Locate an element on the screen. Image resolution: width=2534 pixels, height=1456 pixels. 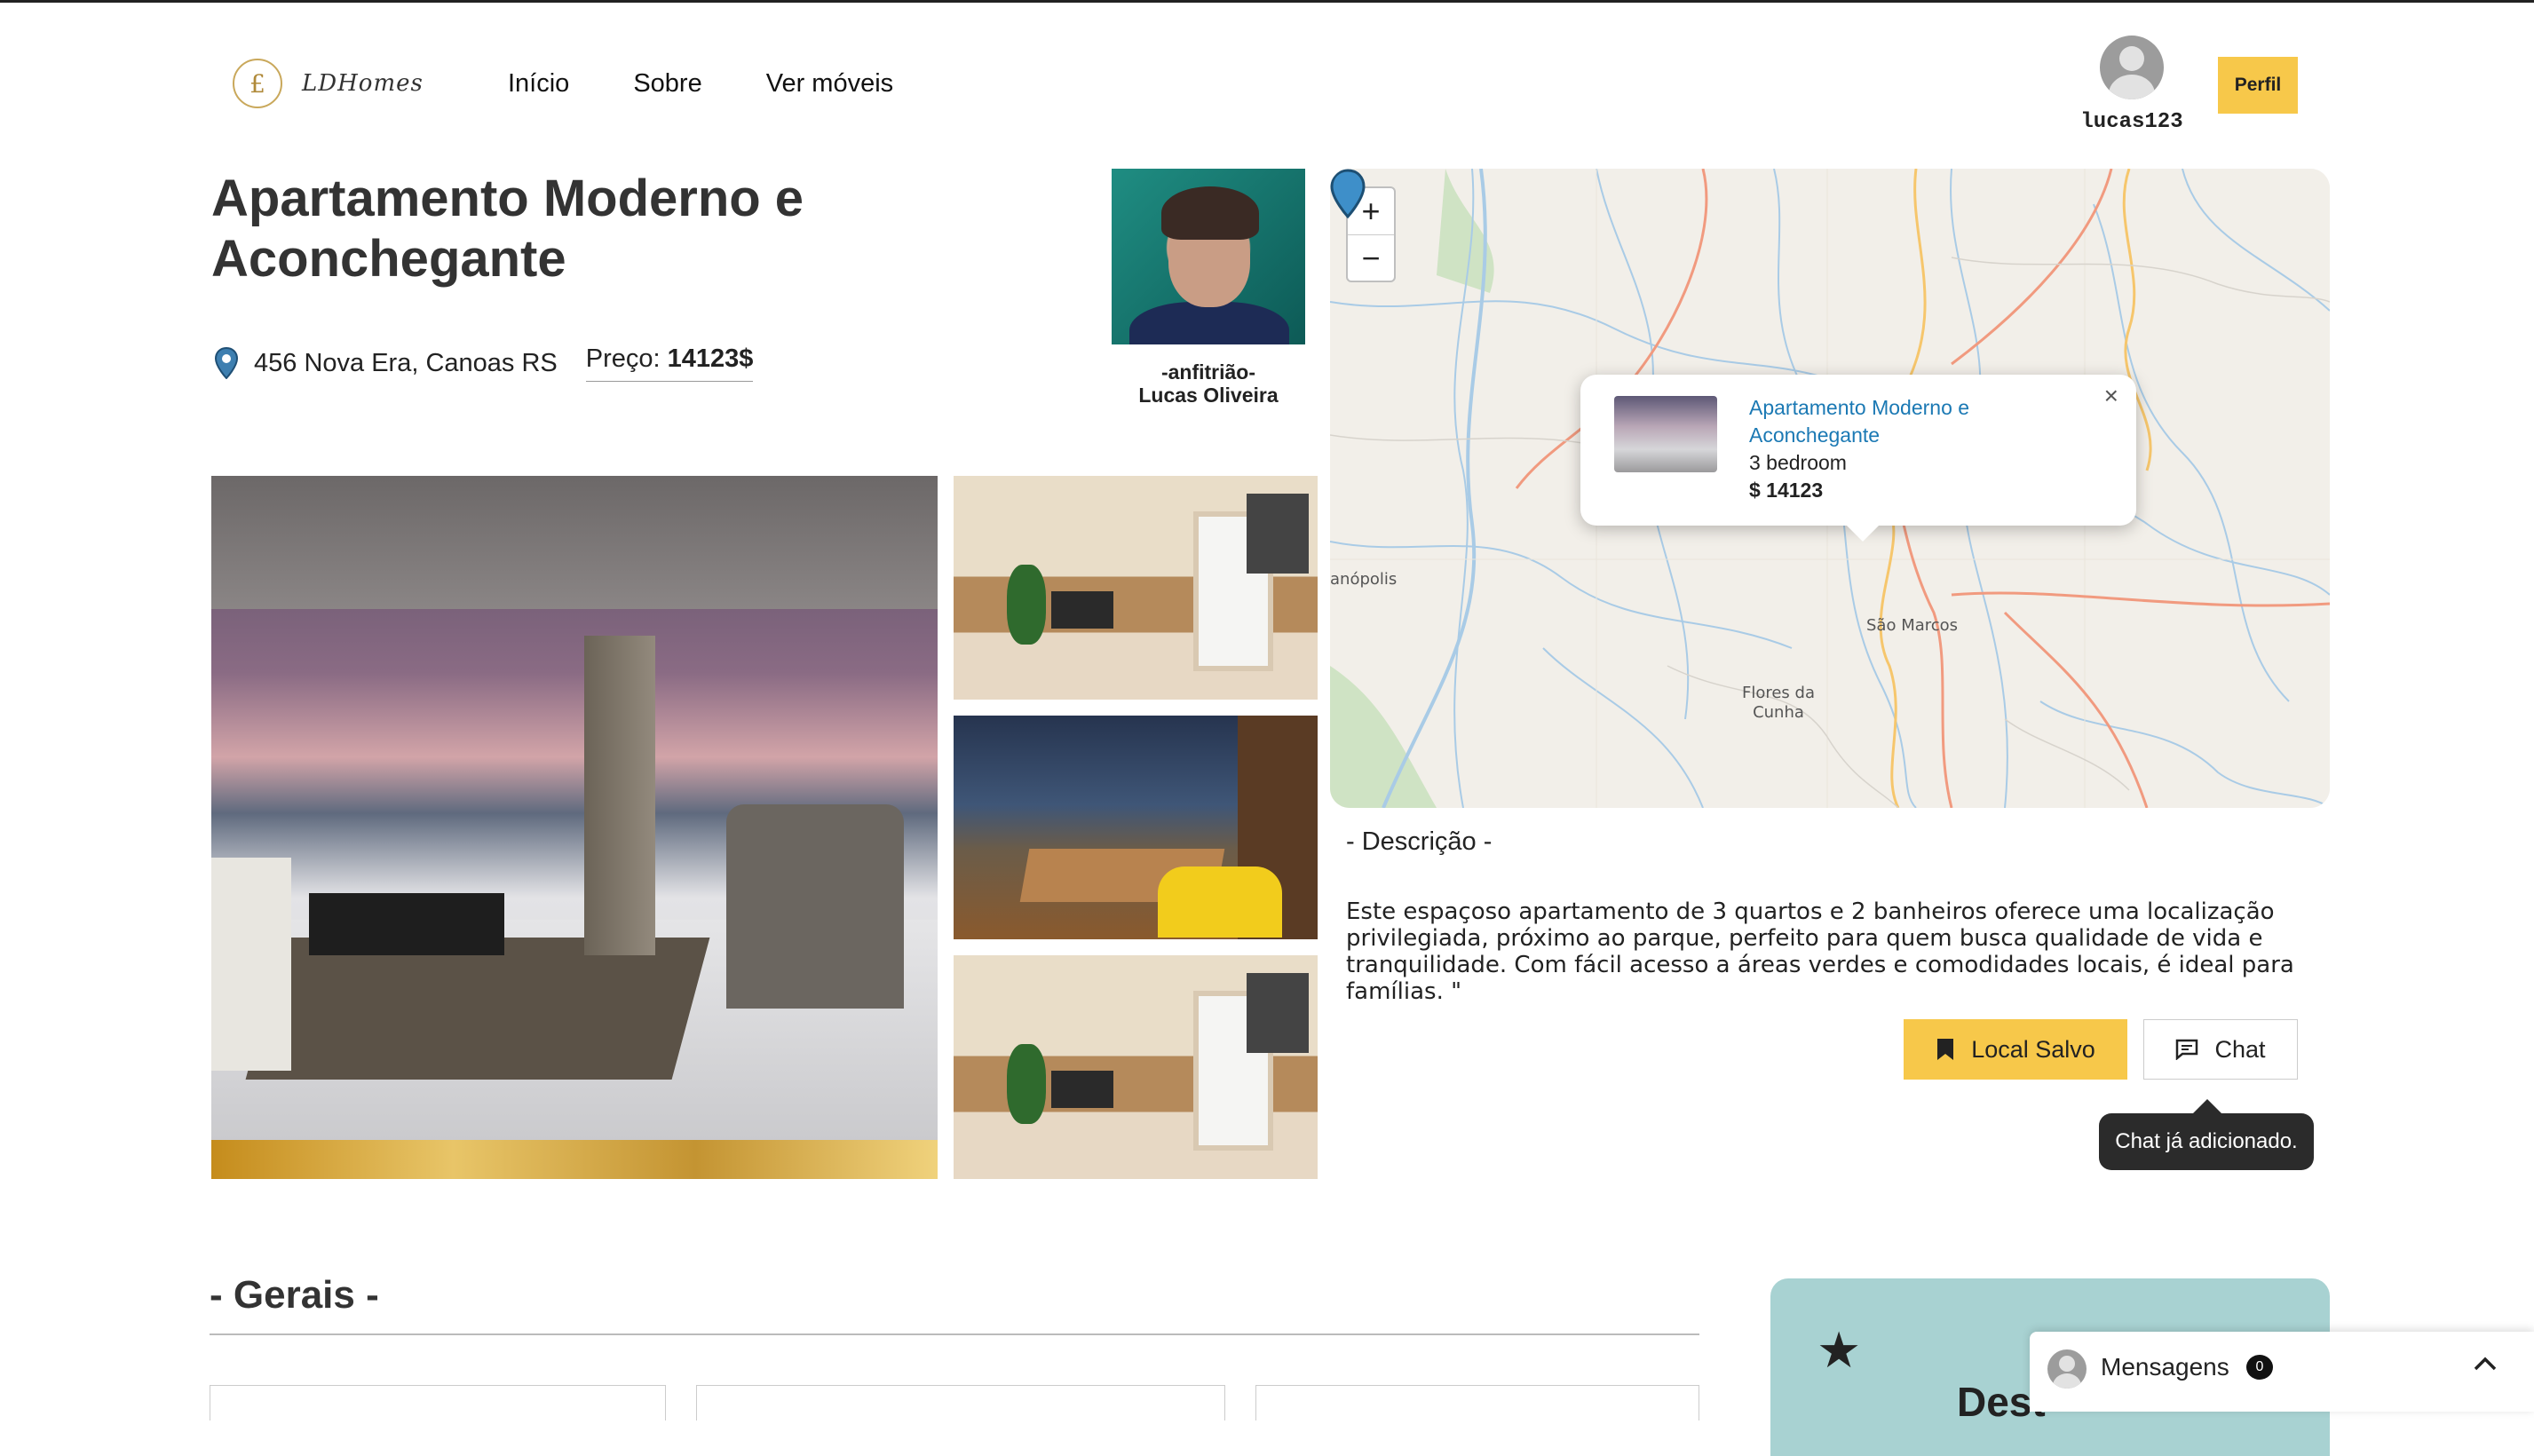
popup-thumbnail is located at coordinates (1666, 434).